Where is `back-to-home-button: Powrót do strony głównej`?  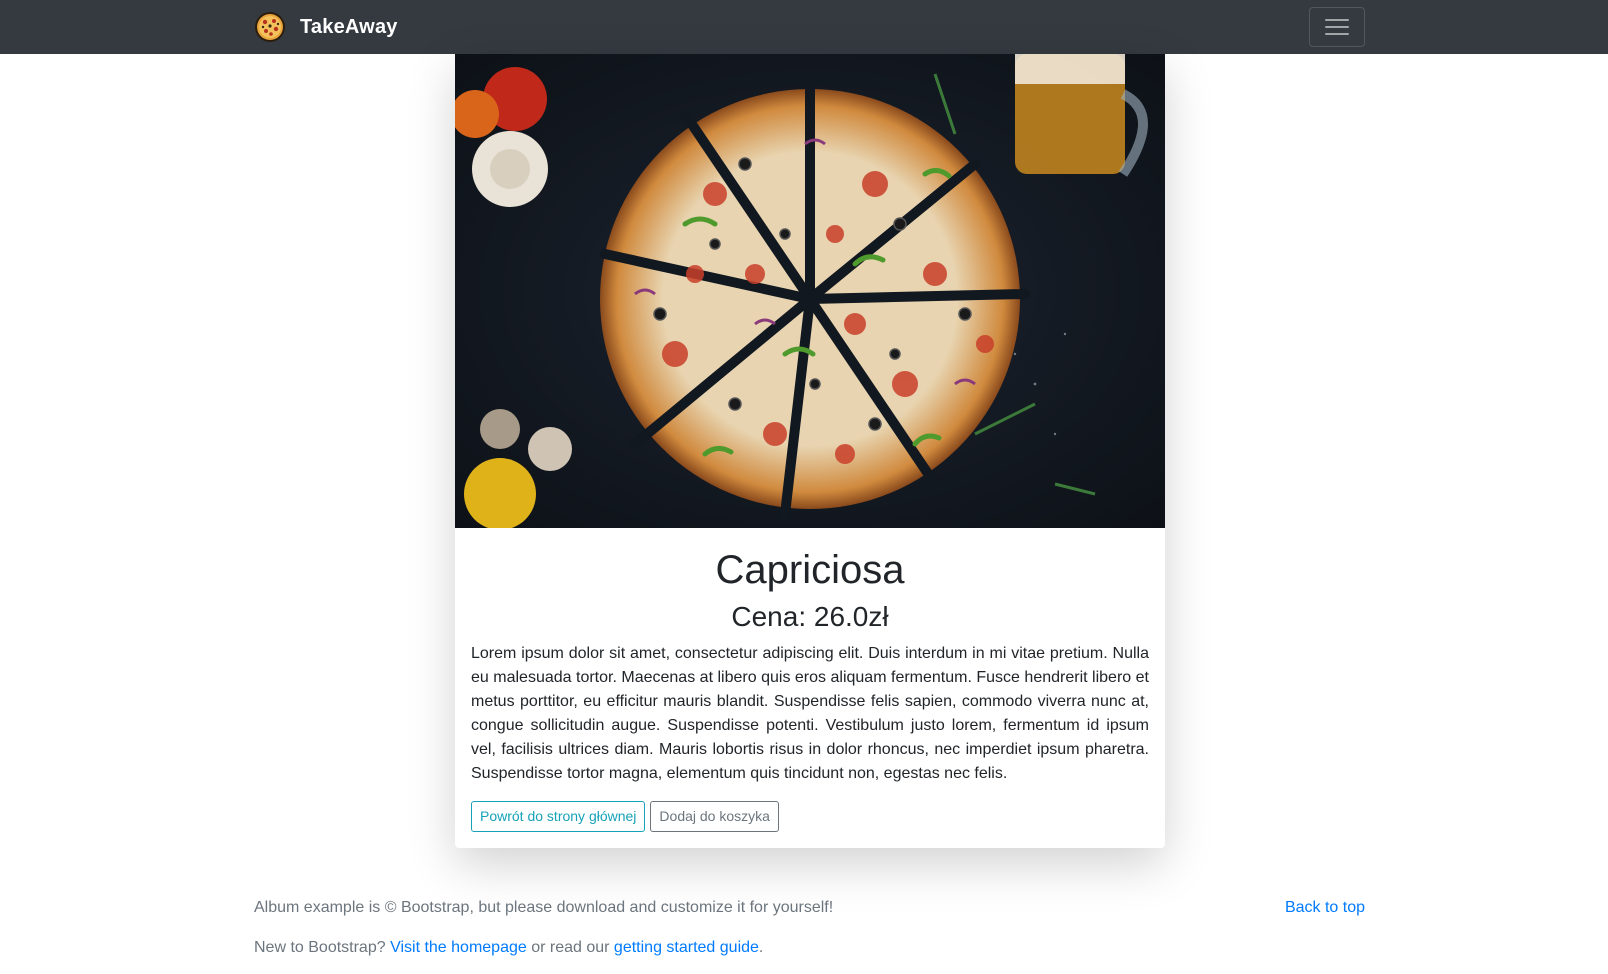 back-to-home-button: Powrót do strony głównej is located at coordinates (558, 816).